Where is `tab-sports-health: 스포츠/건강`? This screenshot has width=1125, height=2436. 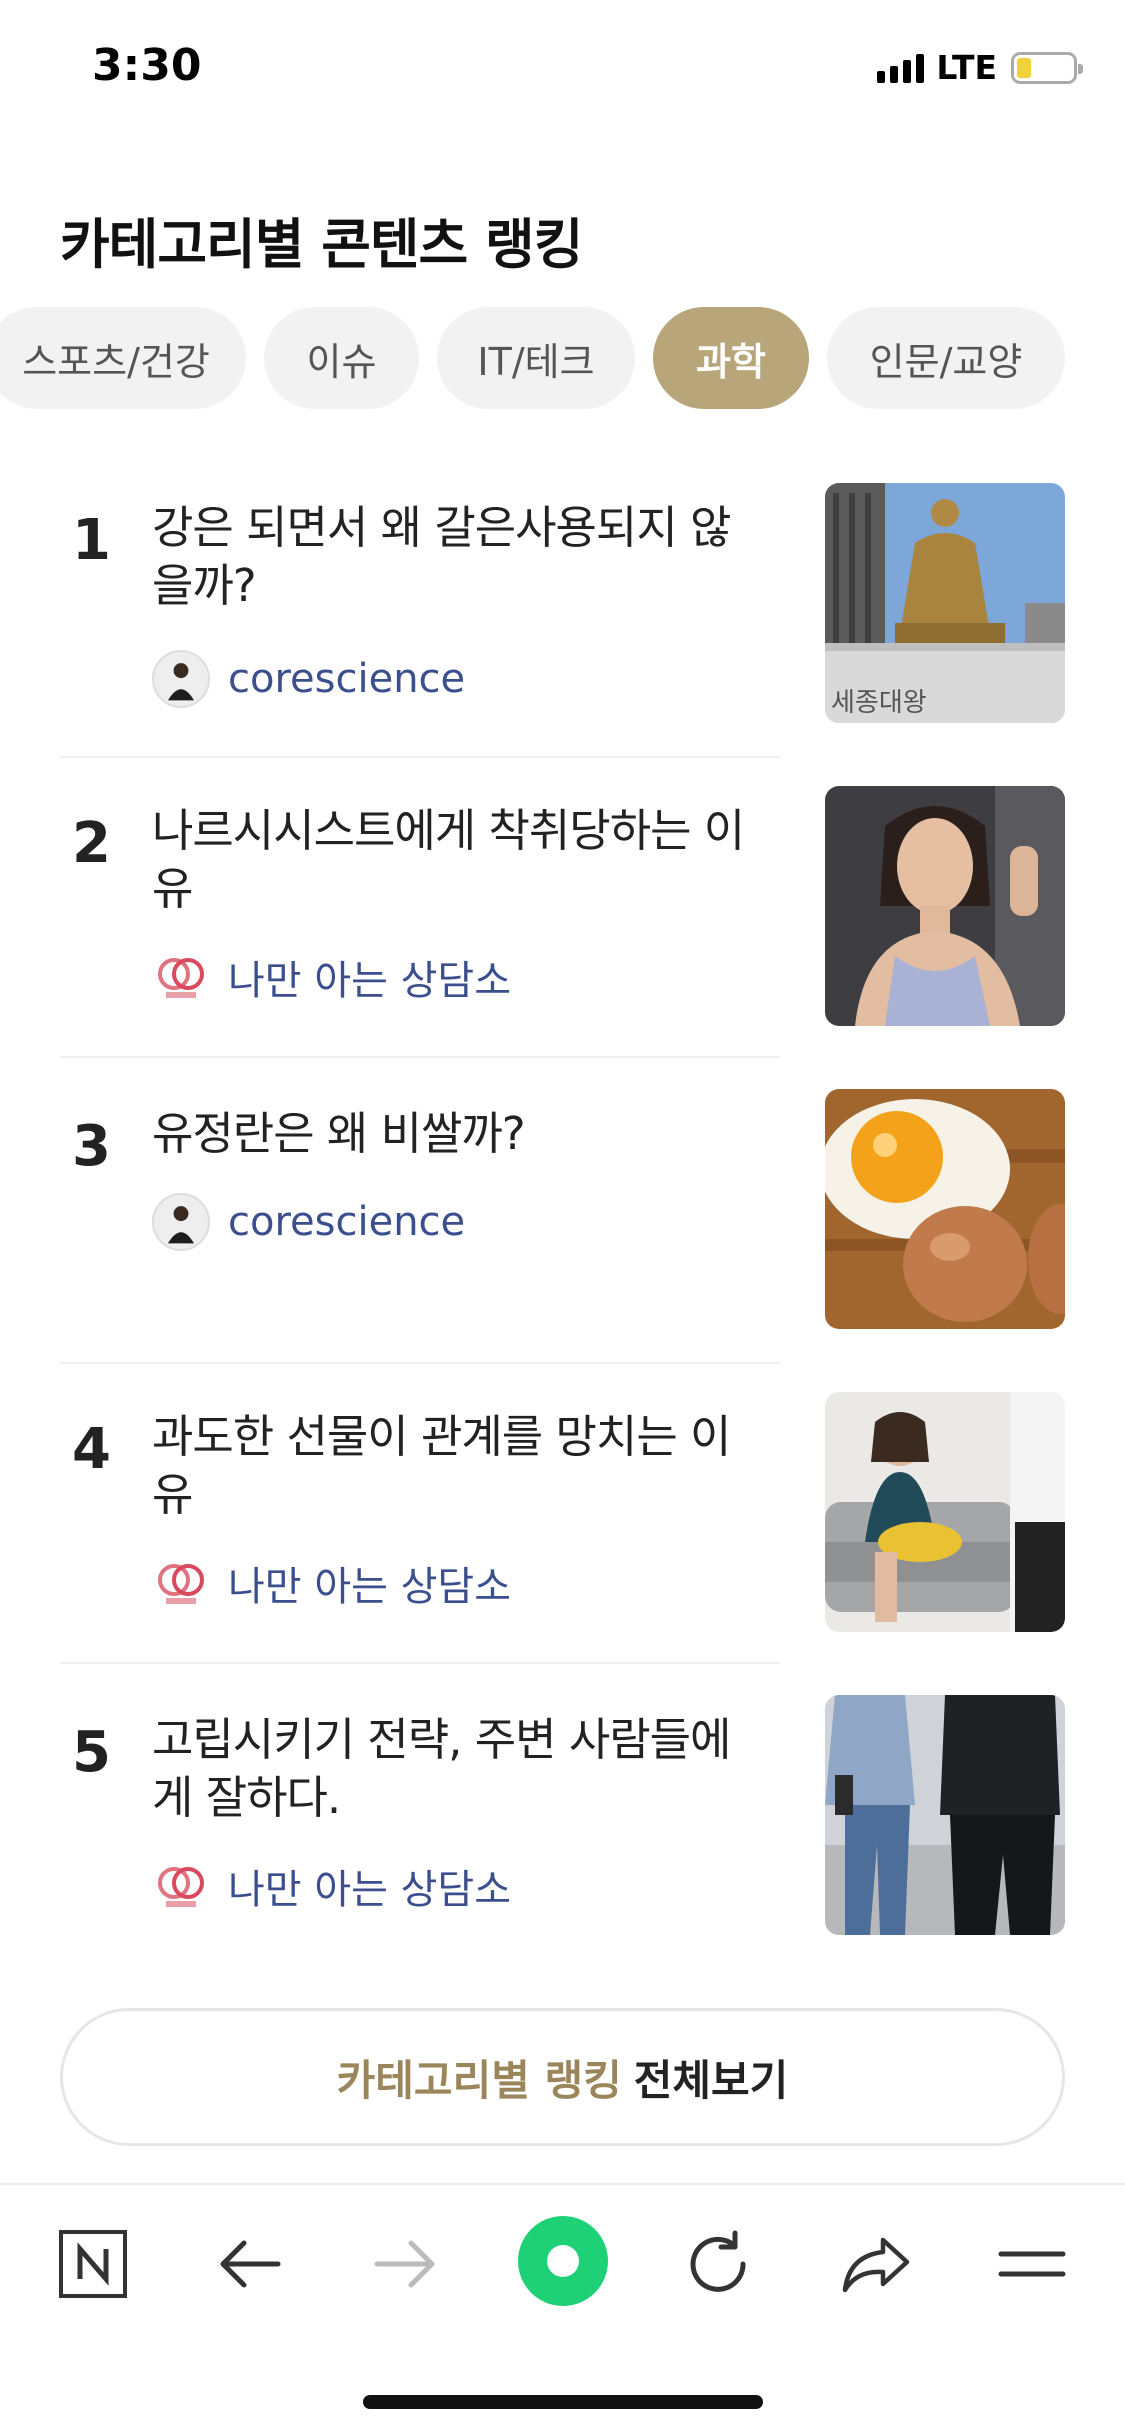 tab-sports-health: 스포츠/건강 is located at coordinates (123, 358).